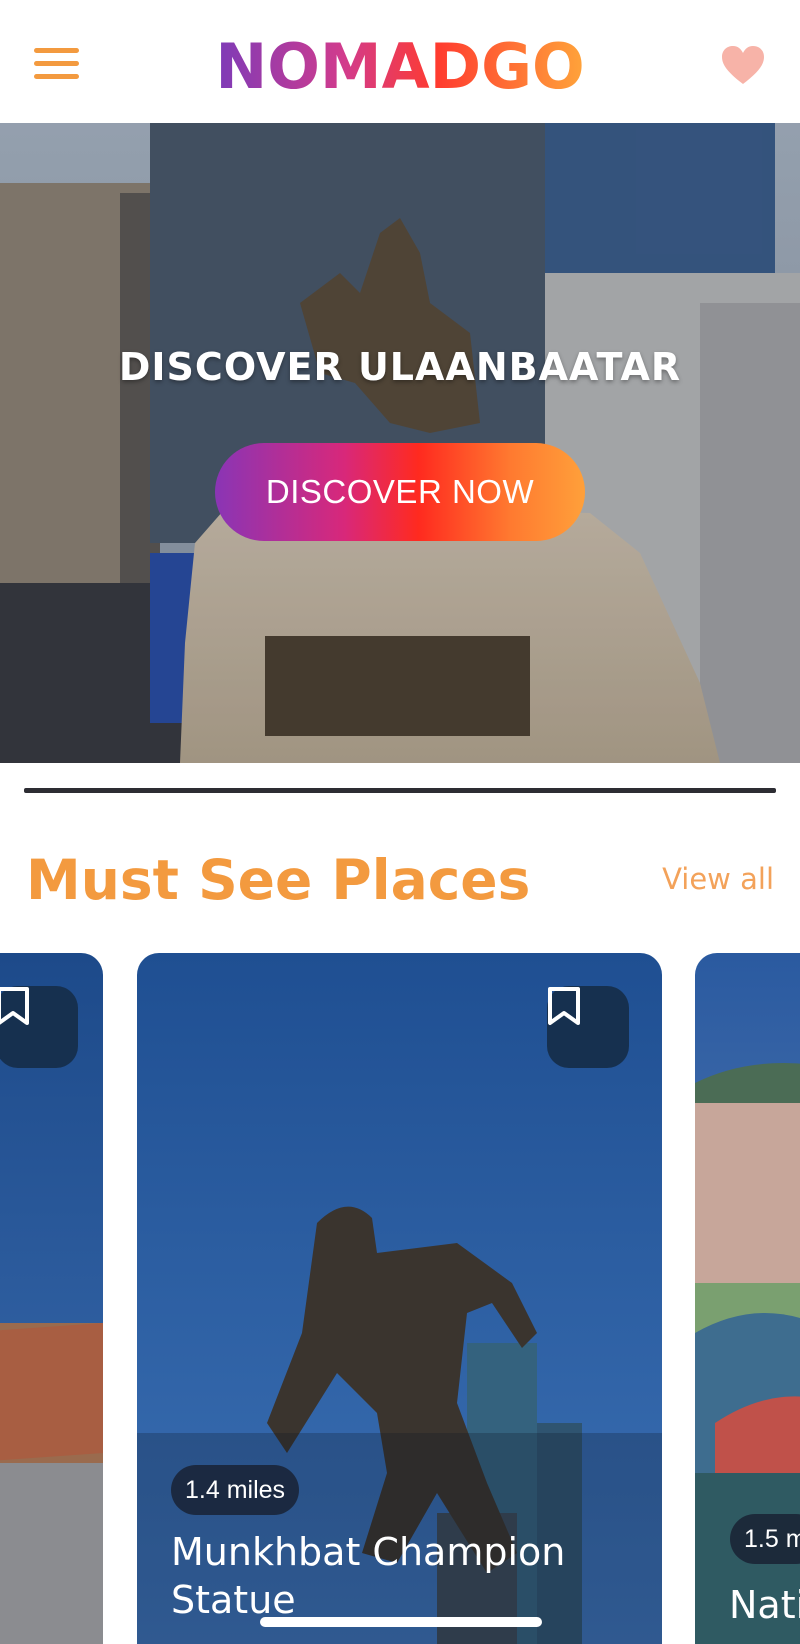 The height and width of the screenshot is (1644, 800). I want to click on view-all-link: View all, so click(718, 879).